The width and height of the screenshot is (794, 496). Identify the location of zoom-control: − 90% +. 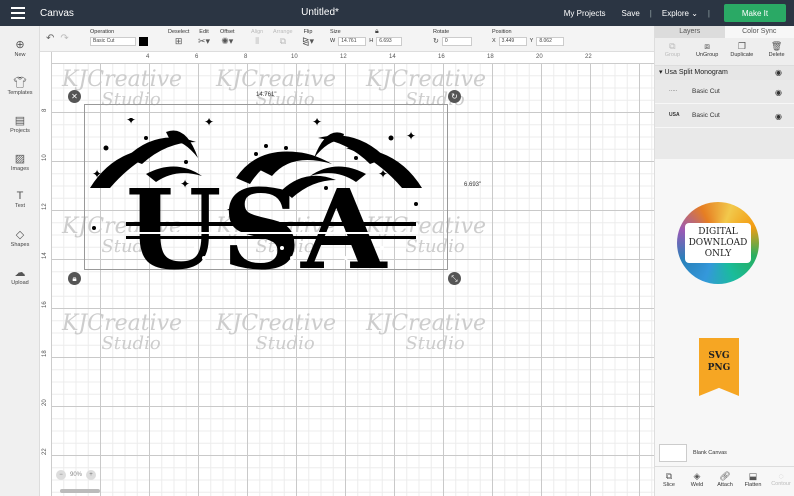
(76, 475).